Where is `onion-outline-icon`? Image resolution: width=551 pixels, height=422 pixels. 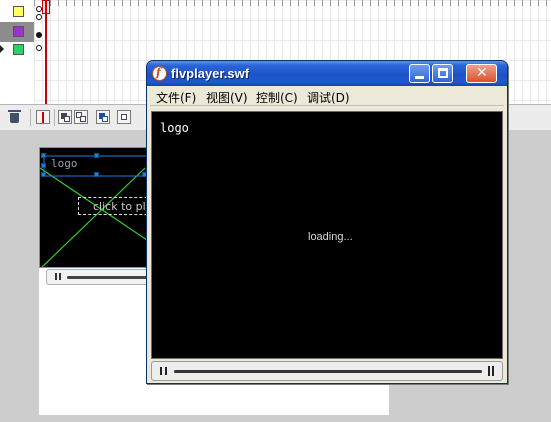 onion-outline-icon is located at coordinates (81, 117).